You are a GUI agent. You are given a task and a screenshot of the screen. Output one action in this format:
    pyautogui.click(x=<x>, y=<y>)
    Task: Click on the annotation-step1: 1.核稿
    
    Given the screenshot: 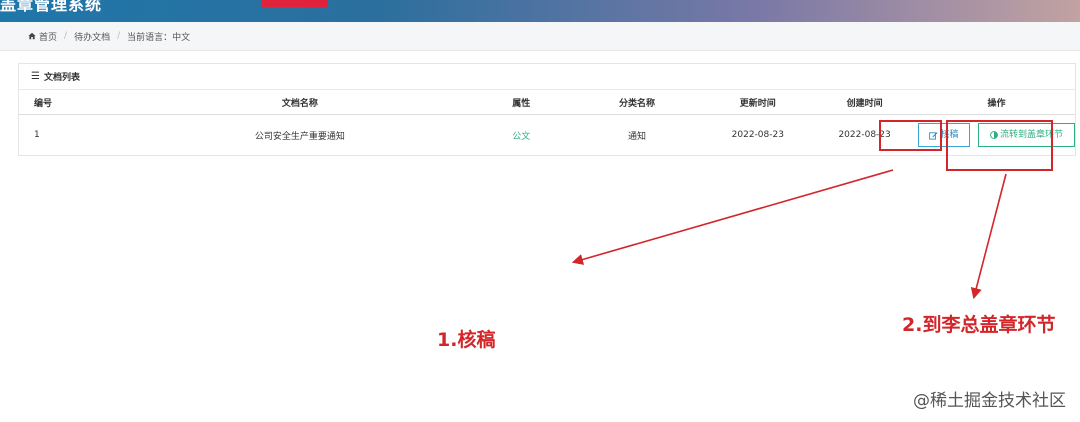 What is the action you would take?
    pyautogui.click(x=466, y=340)
    